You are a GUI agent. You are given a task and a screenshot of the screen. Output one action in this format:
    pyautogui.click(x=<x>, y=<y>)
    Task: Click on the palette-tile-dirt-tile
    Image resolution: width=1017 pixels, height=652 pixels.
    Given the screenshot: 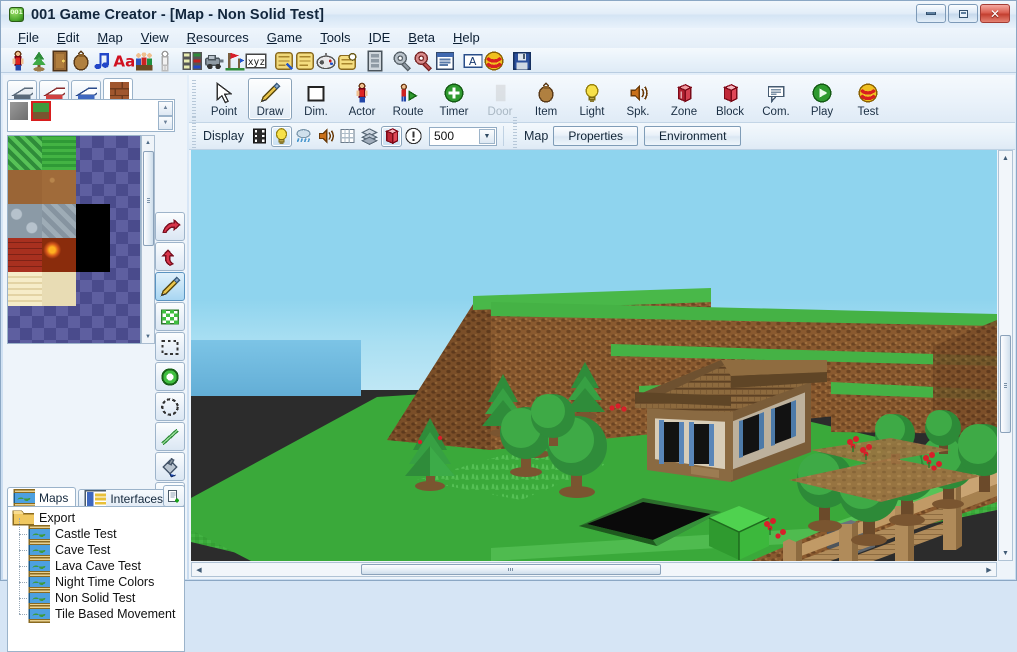 What is the action you would take?
    pyautogui.click(x=25, y=187)
    